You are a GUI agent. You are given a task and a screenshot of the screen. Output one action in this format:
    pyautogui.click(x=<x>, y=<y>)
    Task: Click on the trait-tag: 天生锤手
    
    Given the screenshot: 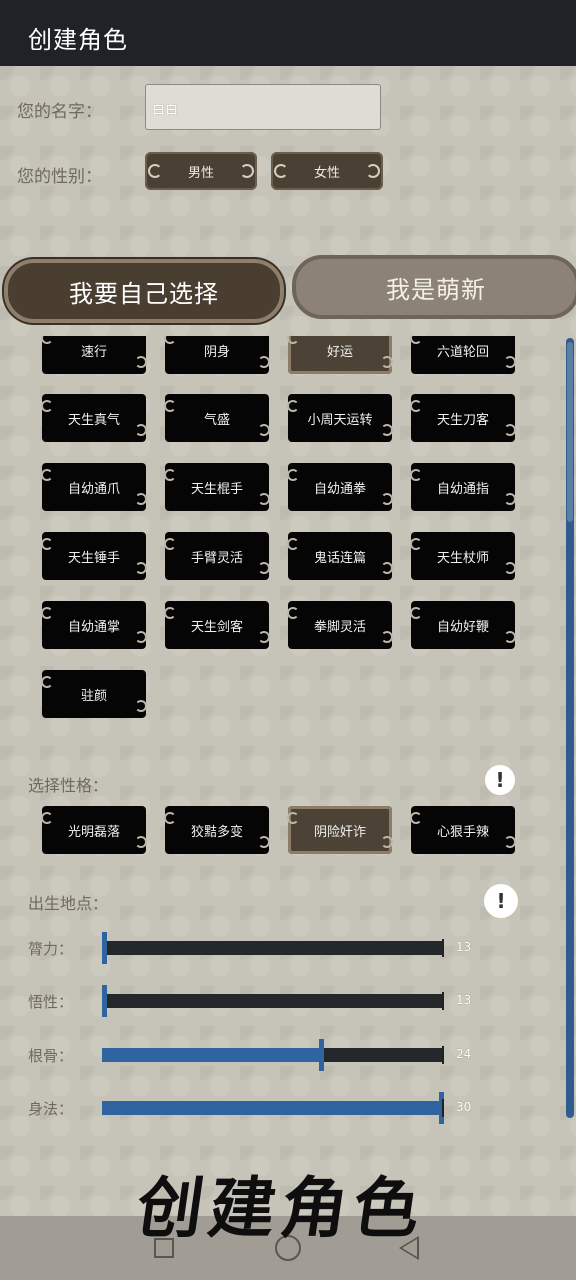 What is the action you would take?
    pyautogui.click(x=94, y=556)
    